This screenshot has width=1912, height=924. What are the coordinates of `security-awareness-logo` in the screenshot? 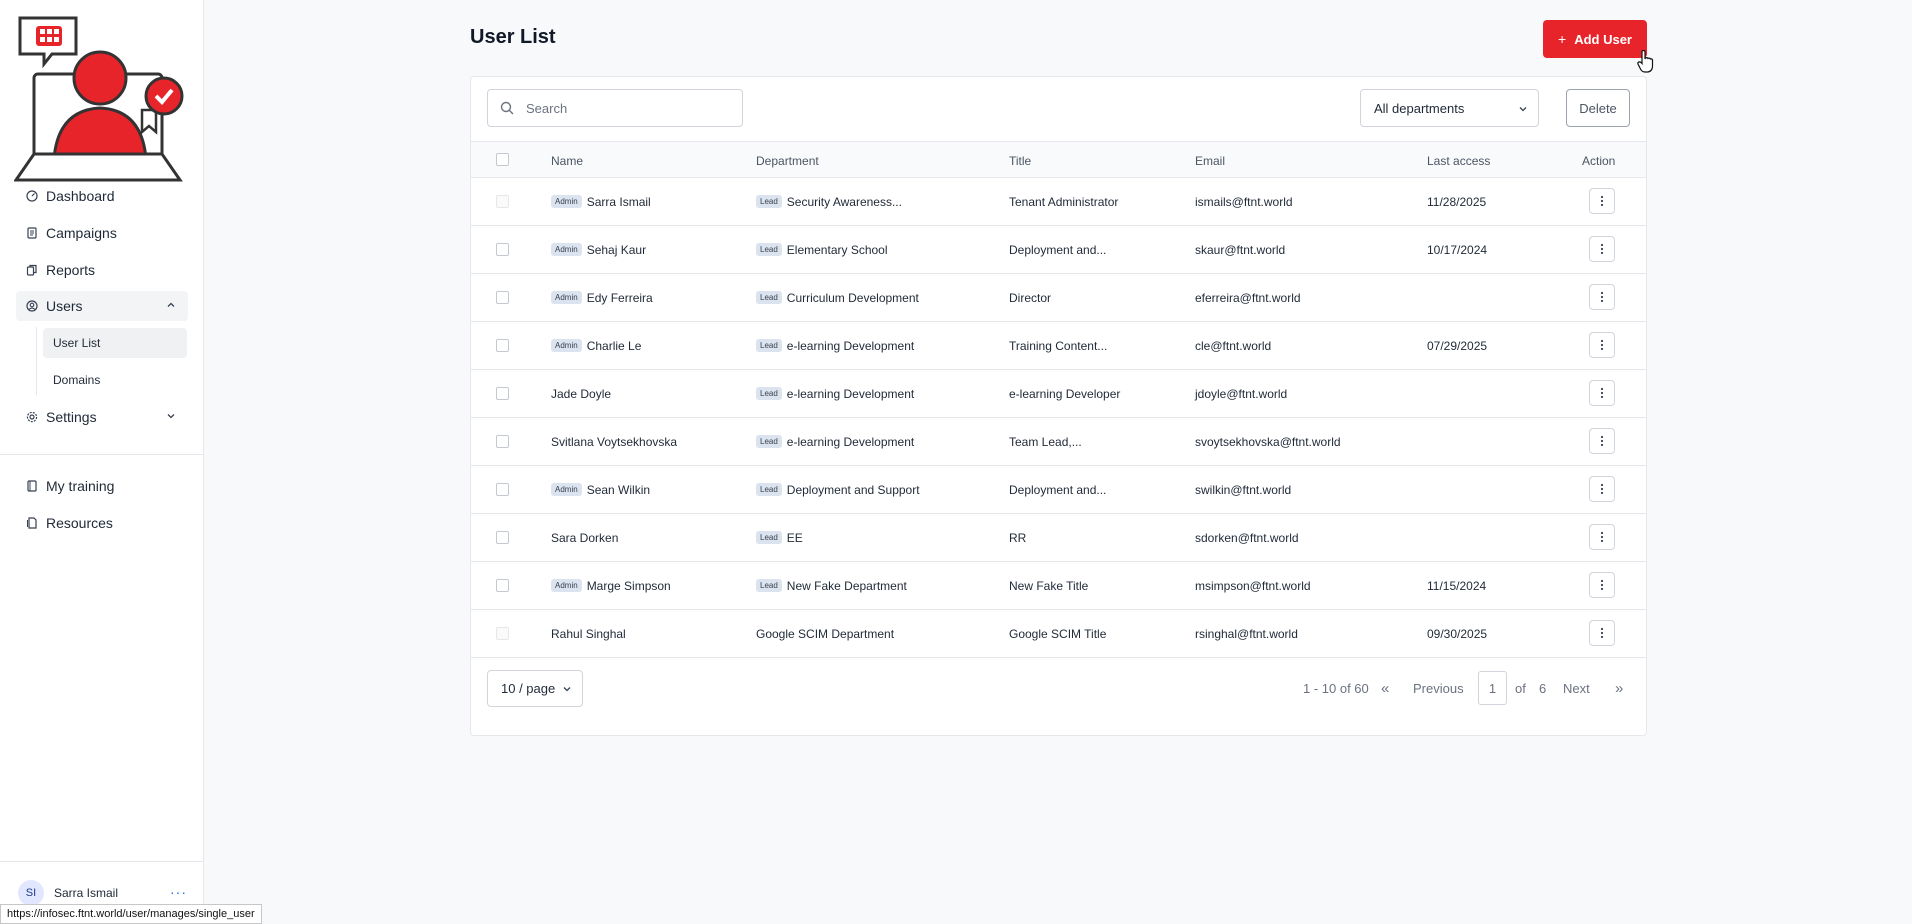 It's located at (102, 99).